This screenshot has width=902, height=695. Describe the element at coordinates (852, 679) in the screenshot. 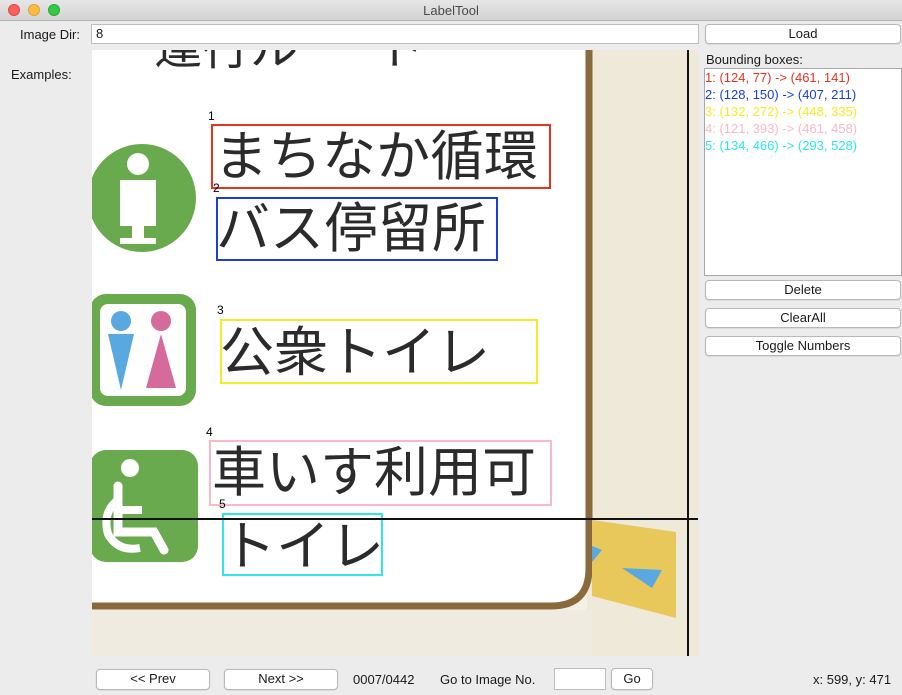

I see `cursor-coordinates: x: 599, y: 471` at that location.